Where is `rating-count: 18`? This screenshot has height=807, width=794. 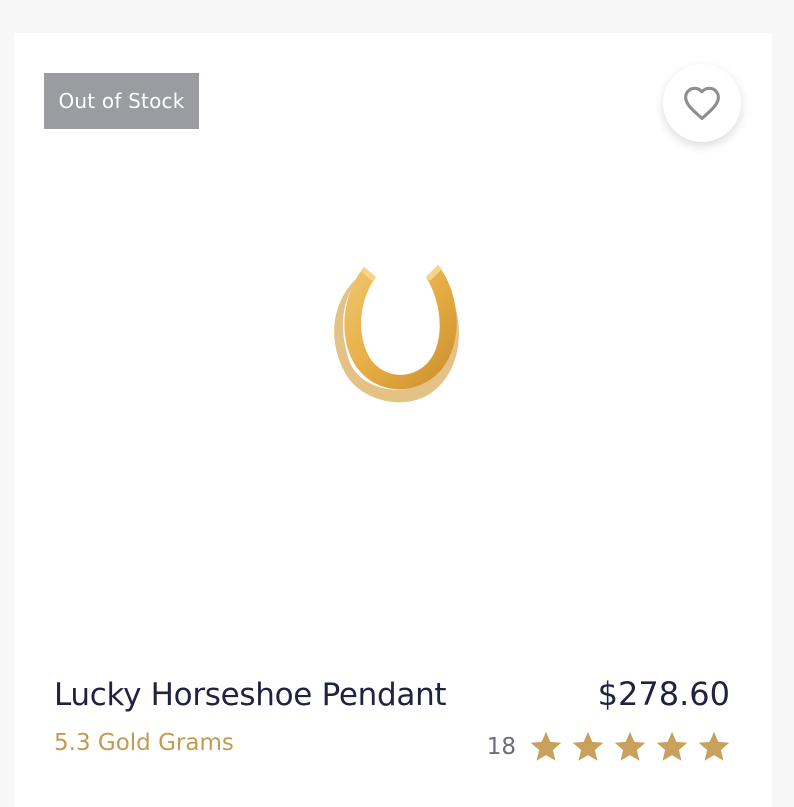
rating-count: 18 is located at coordinates (501, 747).